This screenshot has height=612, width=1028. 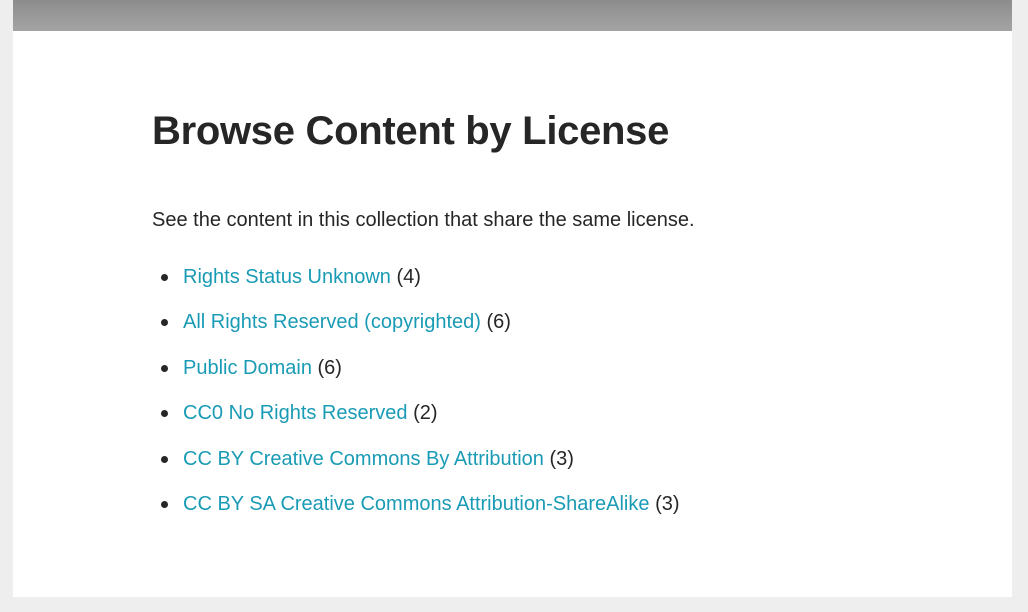 I want to click on license-link-all-rights-reserved: All Rights Reserved (copyrighted), so click(x=332, y=322).